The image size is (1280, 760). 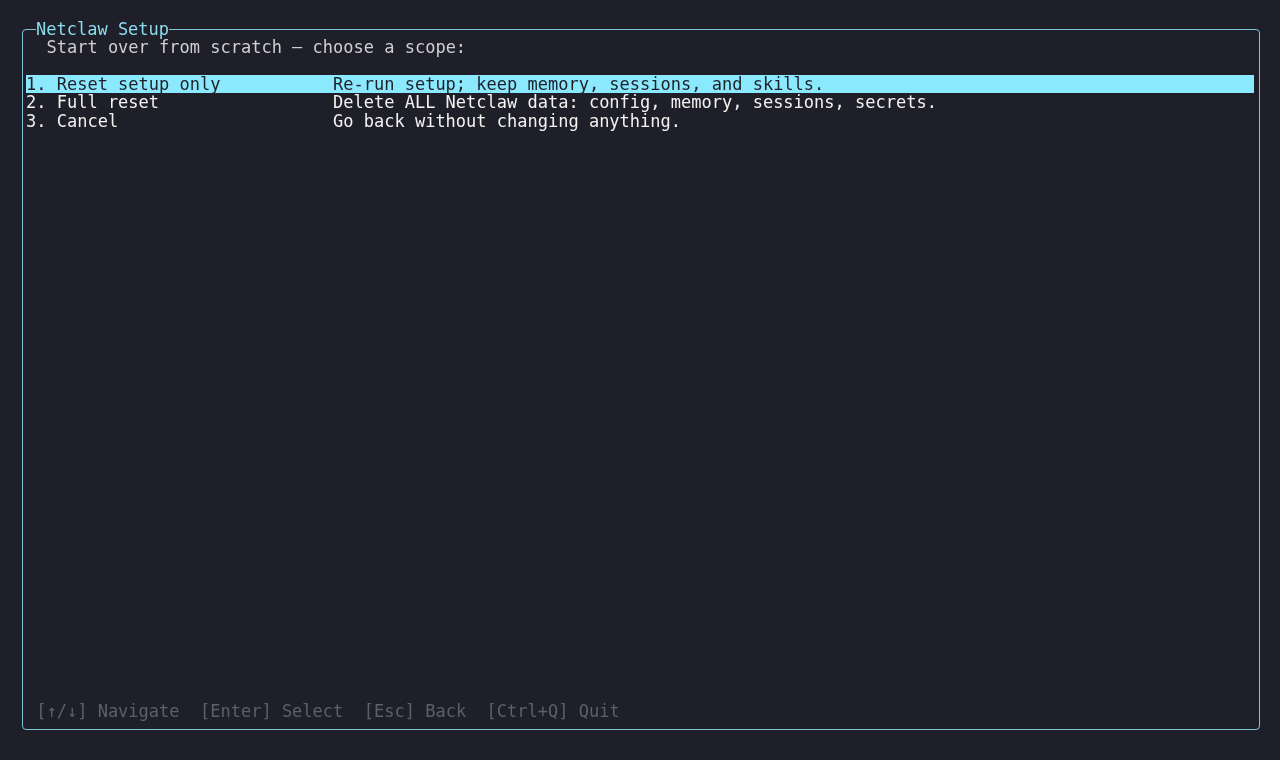 What do you see at coordinates (272, 710) in the screenshot?
I see `key-hint: [Enter] Select` at bounding box center [272, 710].